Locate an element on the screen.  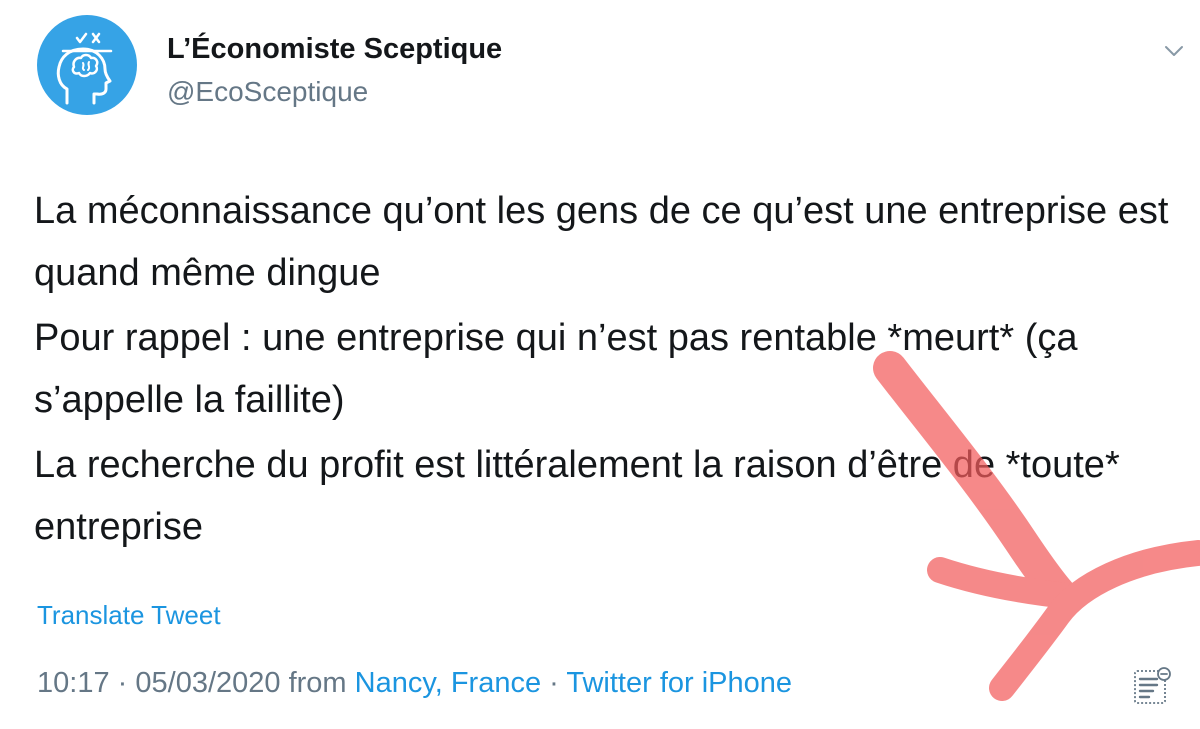
avatar is located at coordinates (87, 65).